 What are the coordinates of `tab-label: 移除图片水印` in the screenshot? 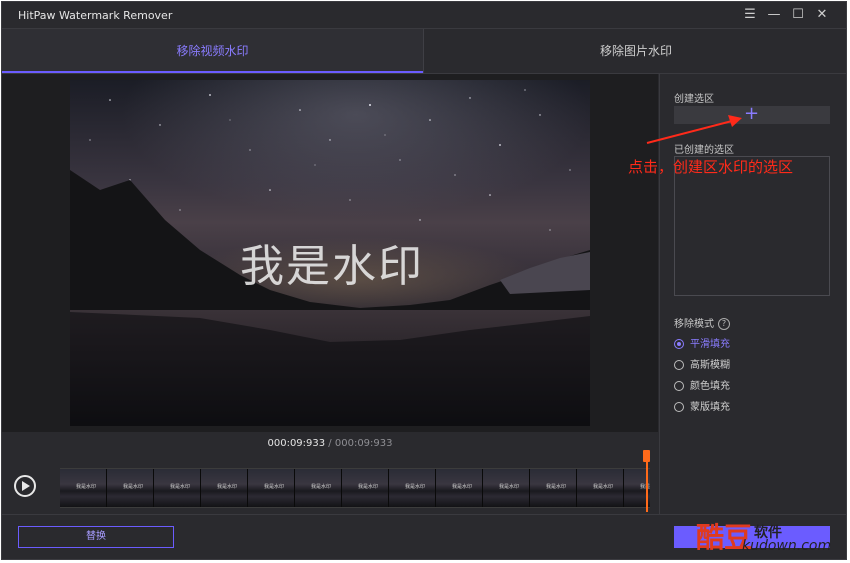 It's located at (635, 51).